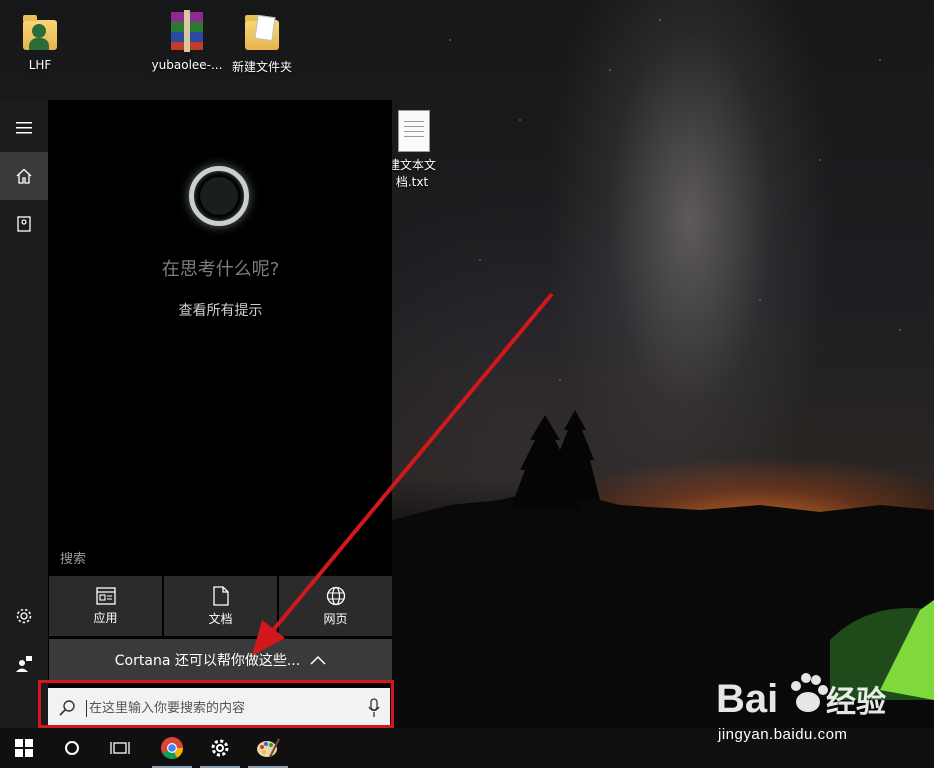 This screenshot has height=768, width=934. I want to click on start-button, so click(24, 748).